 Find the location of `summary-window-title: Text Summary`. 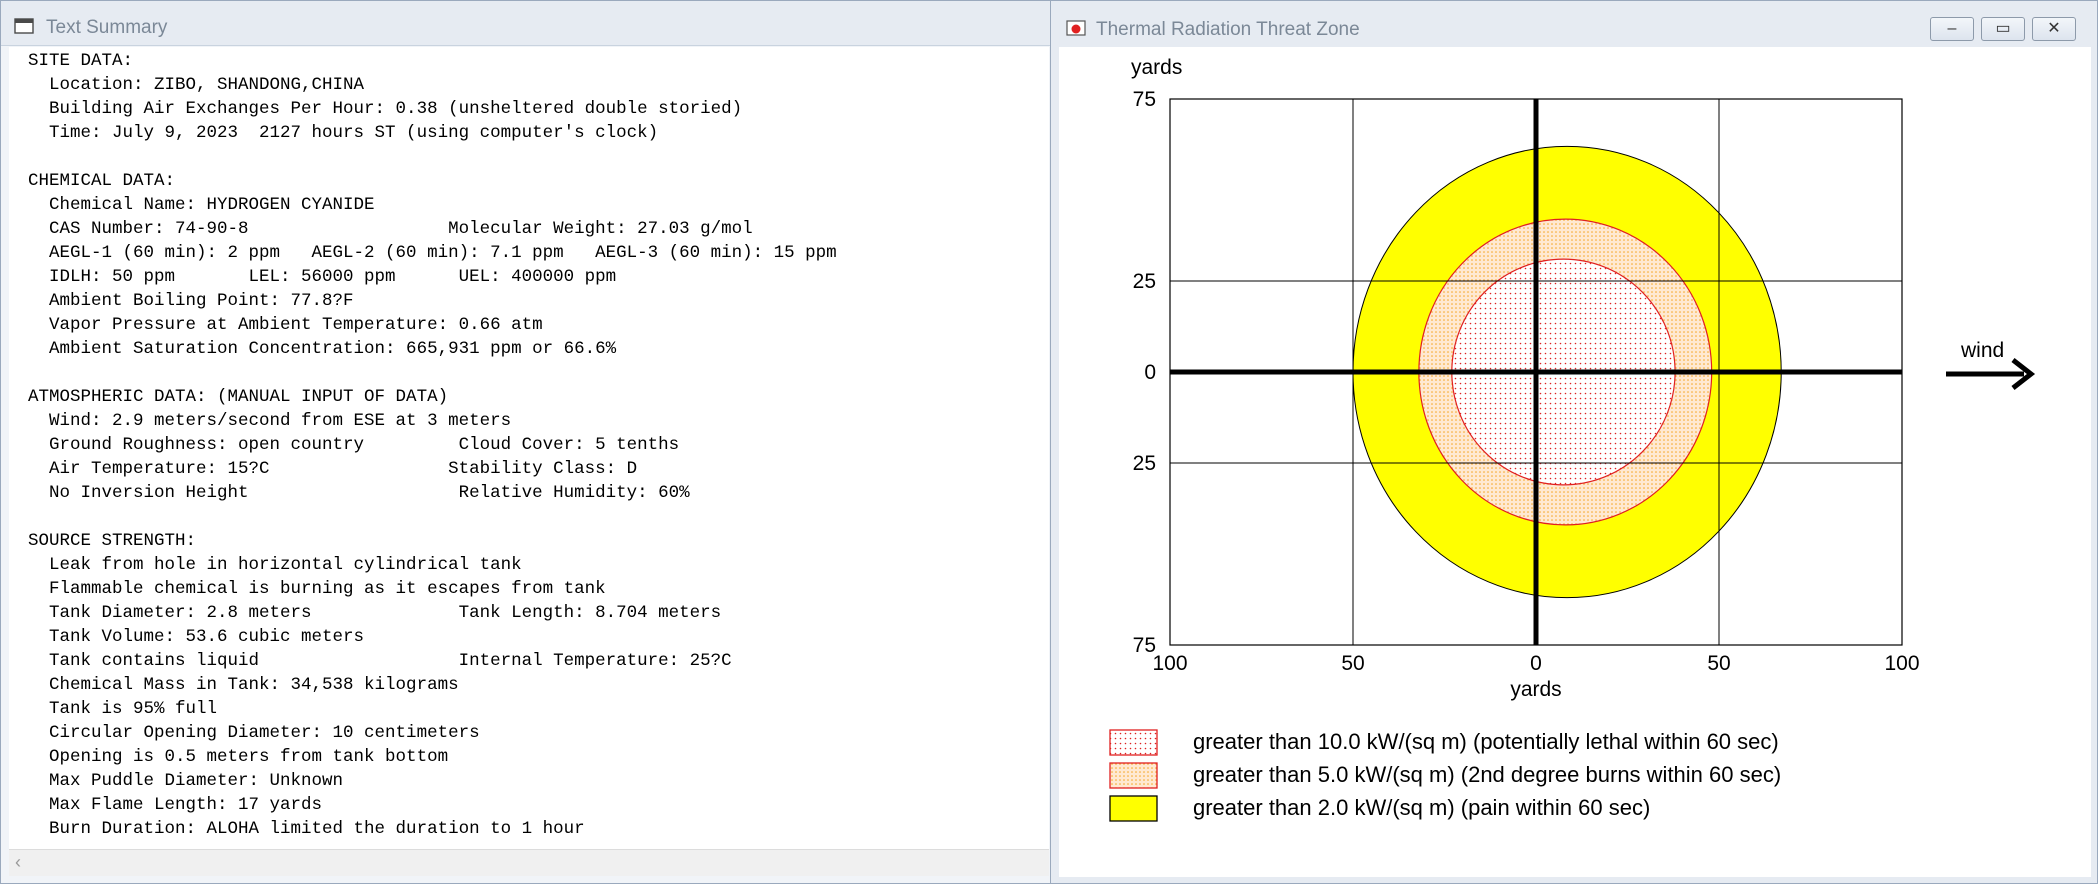

summary-window-title: Text Summary is located at coordinates (107, 27).